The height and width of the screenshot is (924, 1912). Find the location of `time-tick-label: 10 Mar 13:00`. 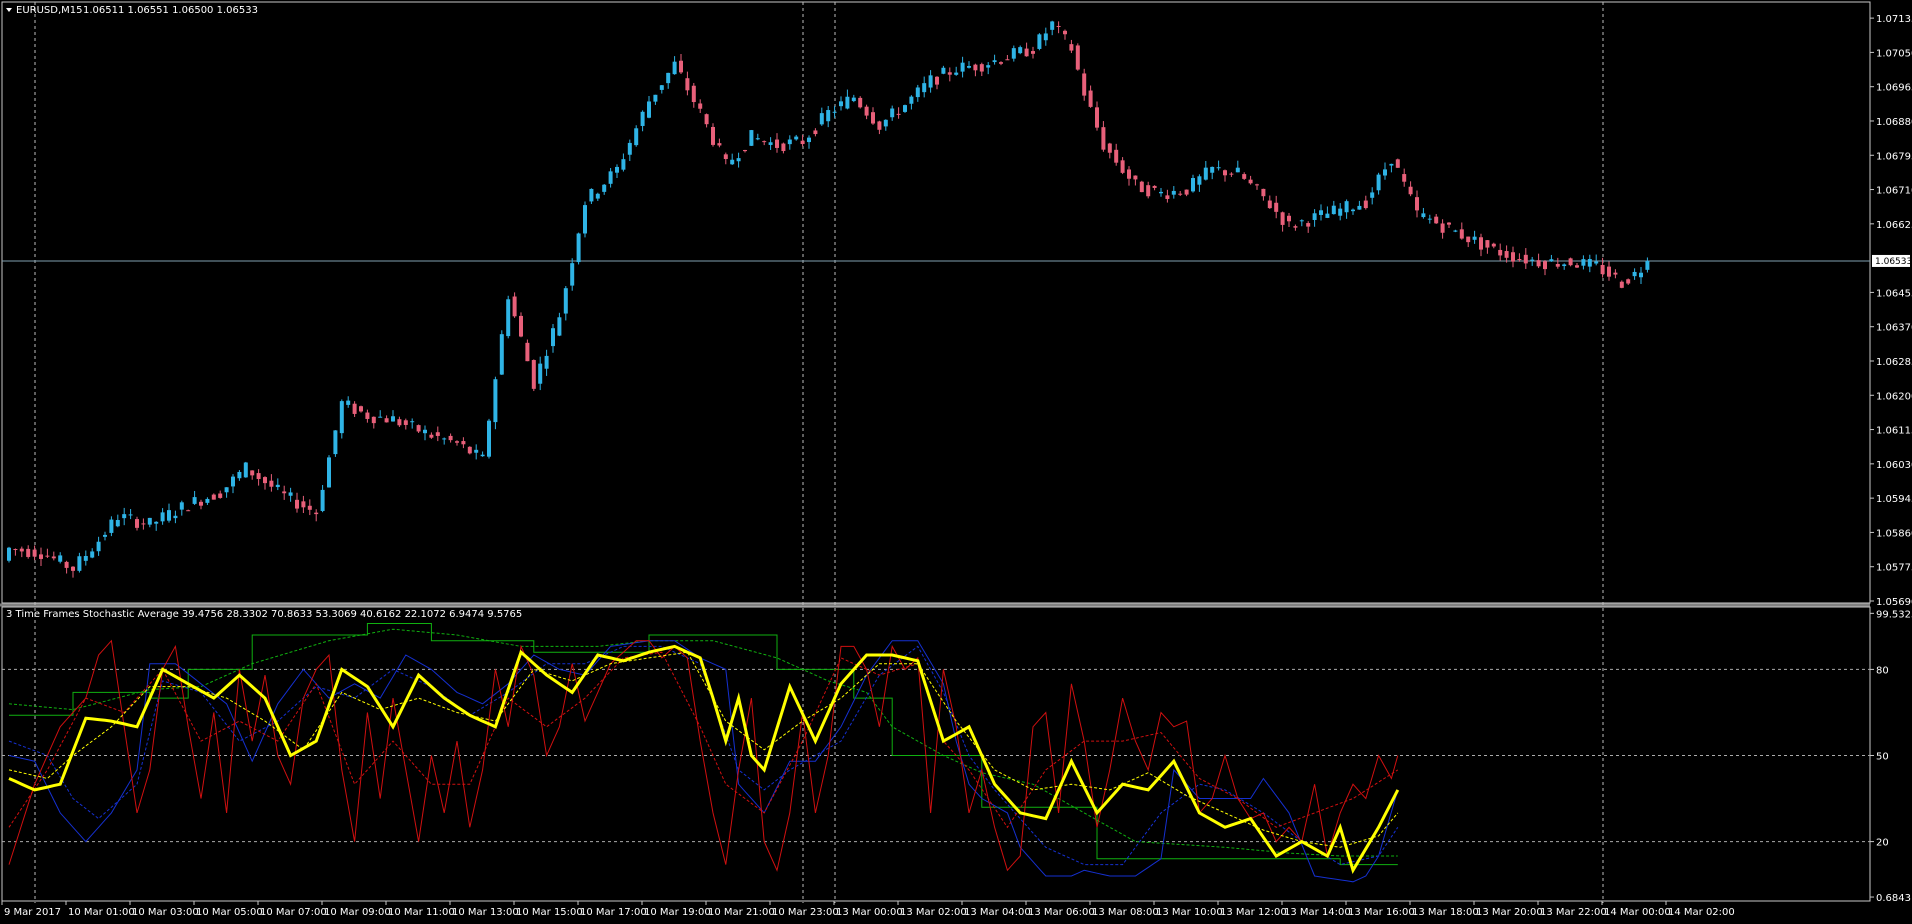

time-tick-label: 10 Mar 13:00 is located at coordinates (485, 912).